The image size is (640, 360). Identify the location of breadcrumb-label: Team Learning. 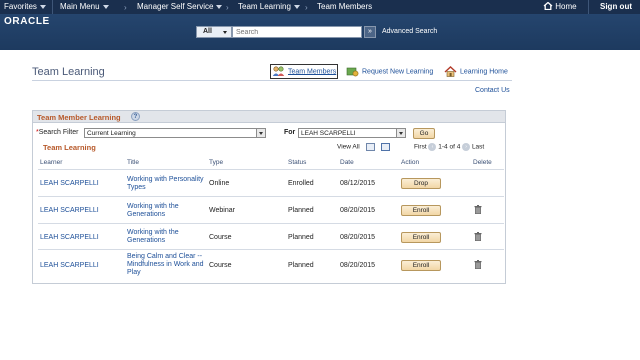
(264, 6).